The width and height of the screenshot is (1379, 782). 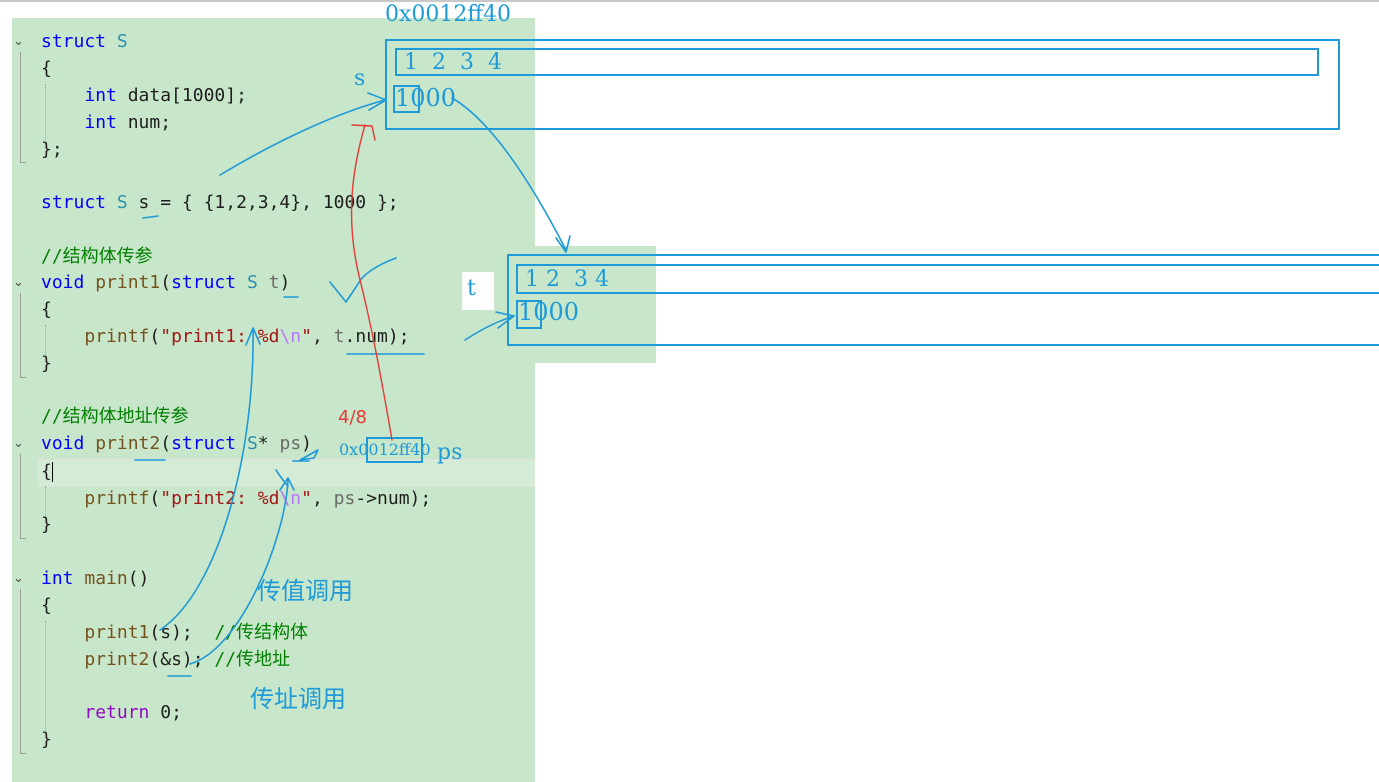 What do you see at coordinates (239, 572) in the screenshot?
I see `arrow-call2-to-print2` at bounding box center [239, 572].